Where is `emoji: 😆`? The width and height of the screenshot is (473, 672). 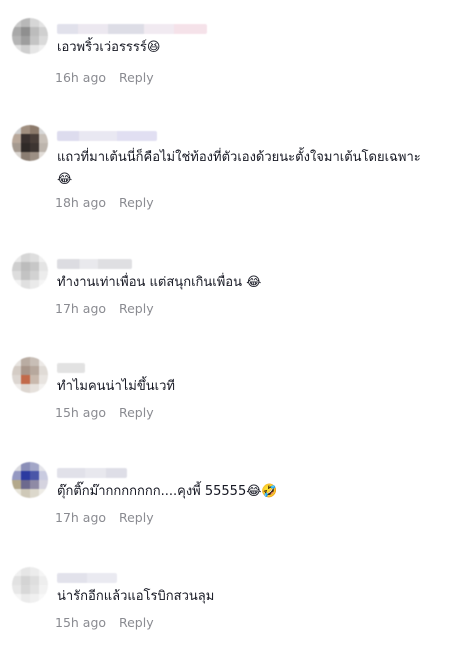 emoji: 😆 is located at coordinates (153, 47).